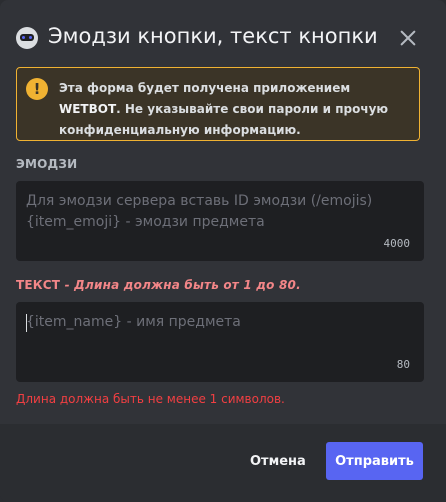  What do you see at coordinates (150, 399) in the screenshot?
I see `text-field-error: Длина должна быть не менее 1 символов.` at bounding box center [150, 399].